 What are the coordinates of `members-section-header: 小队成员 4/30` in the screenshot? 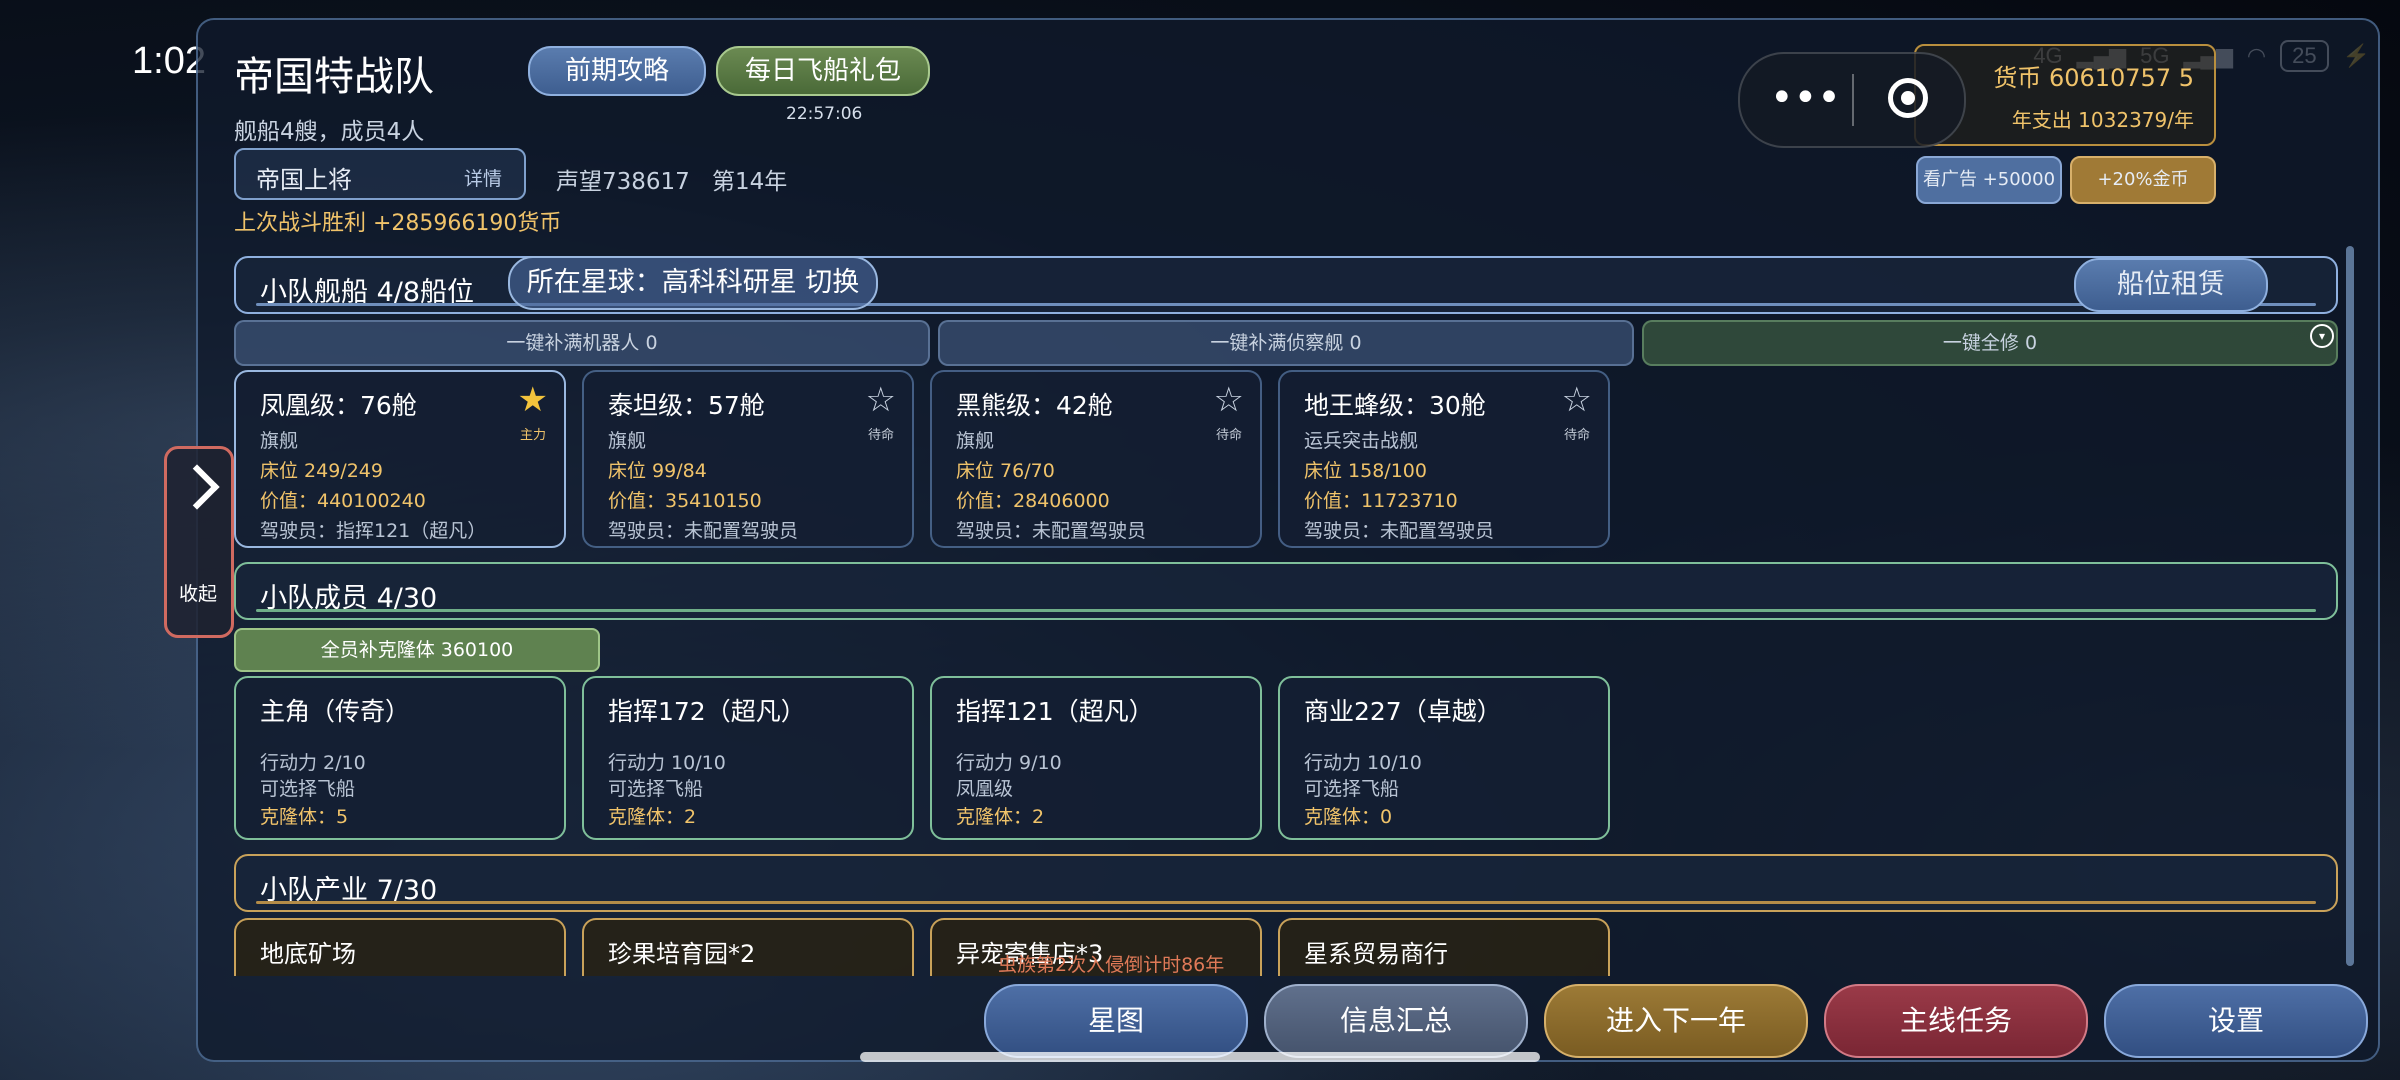 It's located at (1286, 591).